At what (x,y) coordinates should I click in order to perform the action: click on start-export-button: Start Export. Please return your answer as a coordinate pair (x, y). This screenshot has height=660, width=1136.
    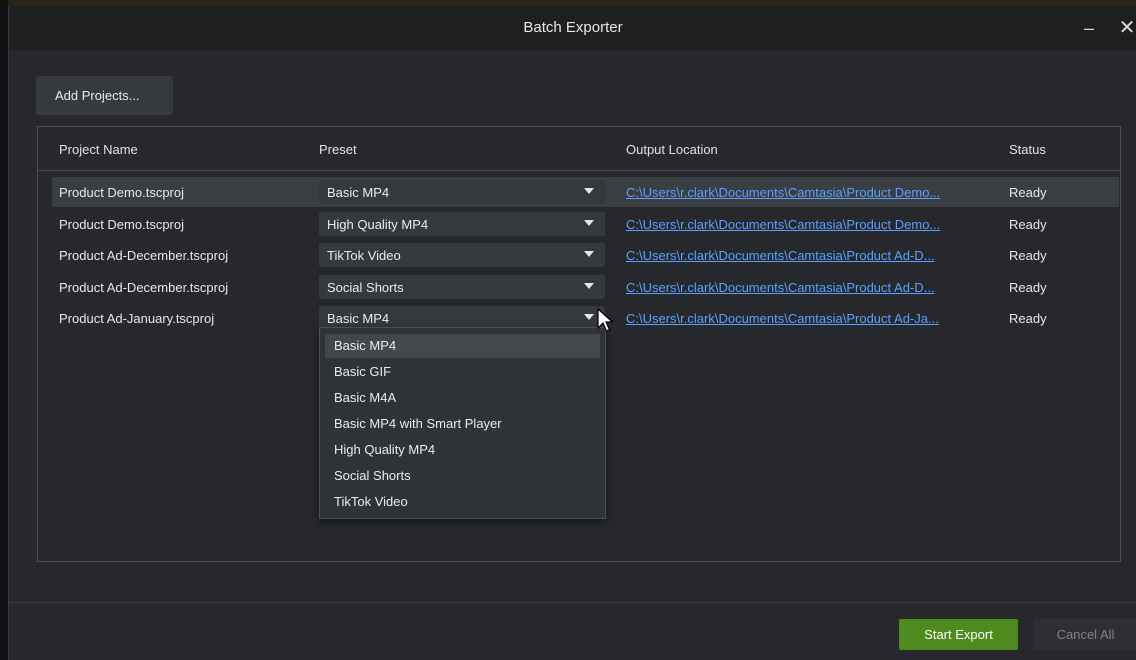
    Looking at the image, I should click on (958, 634).